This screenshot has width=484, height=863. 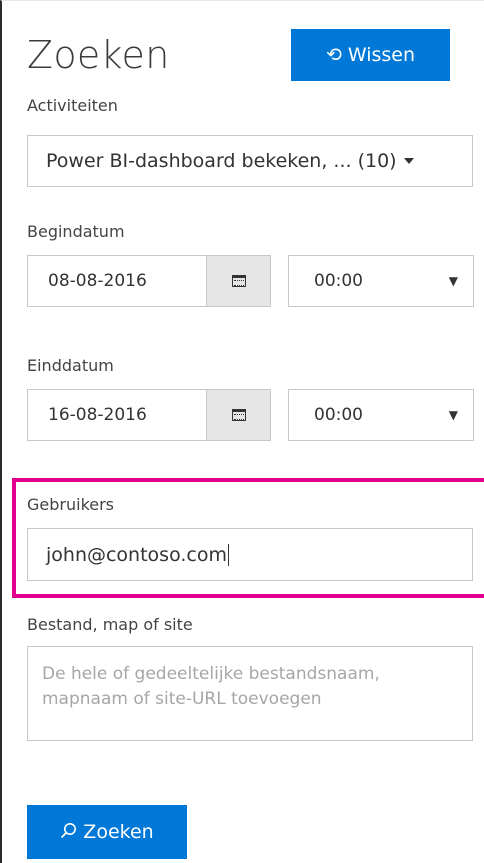 What do you see at coordinates (97, 415) in the screenshot?
I see `end-date-value: 16-08-2016` at bounding box center [97, 415].